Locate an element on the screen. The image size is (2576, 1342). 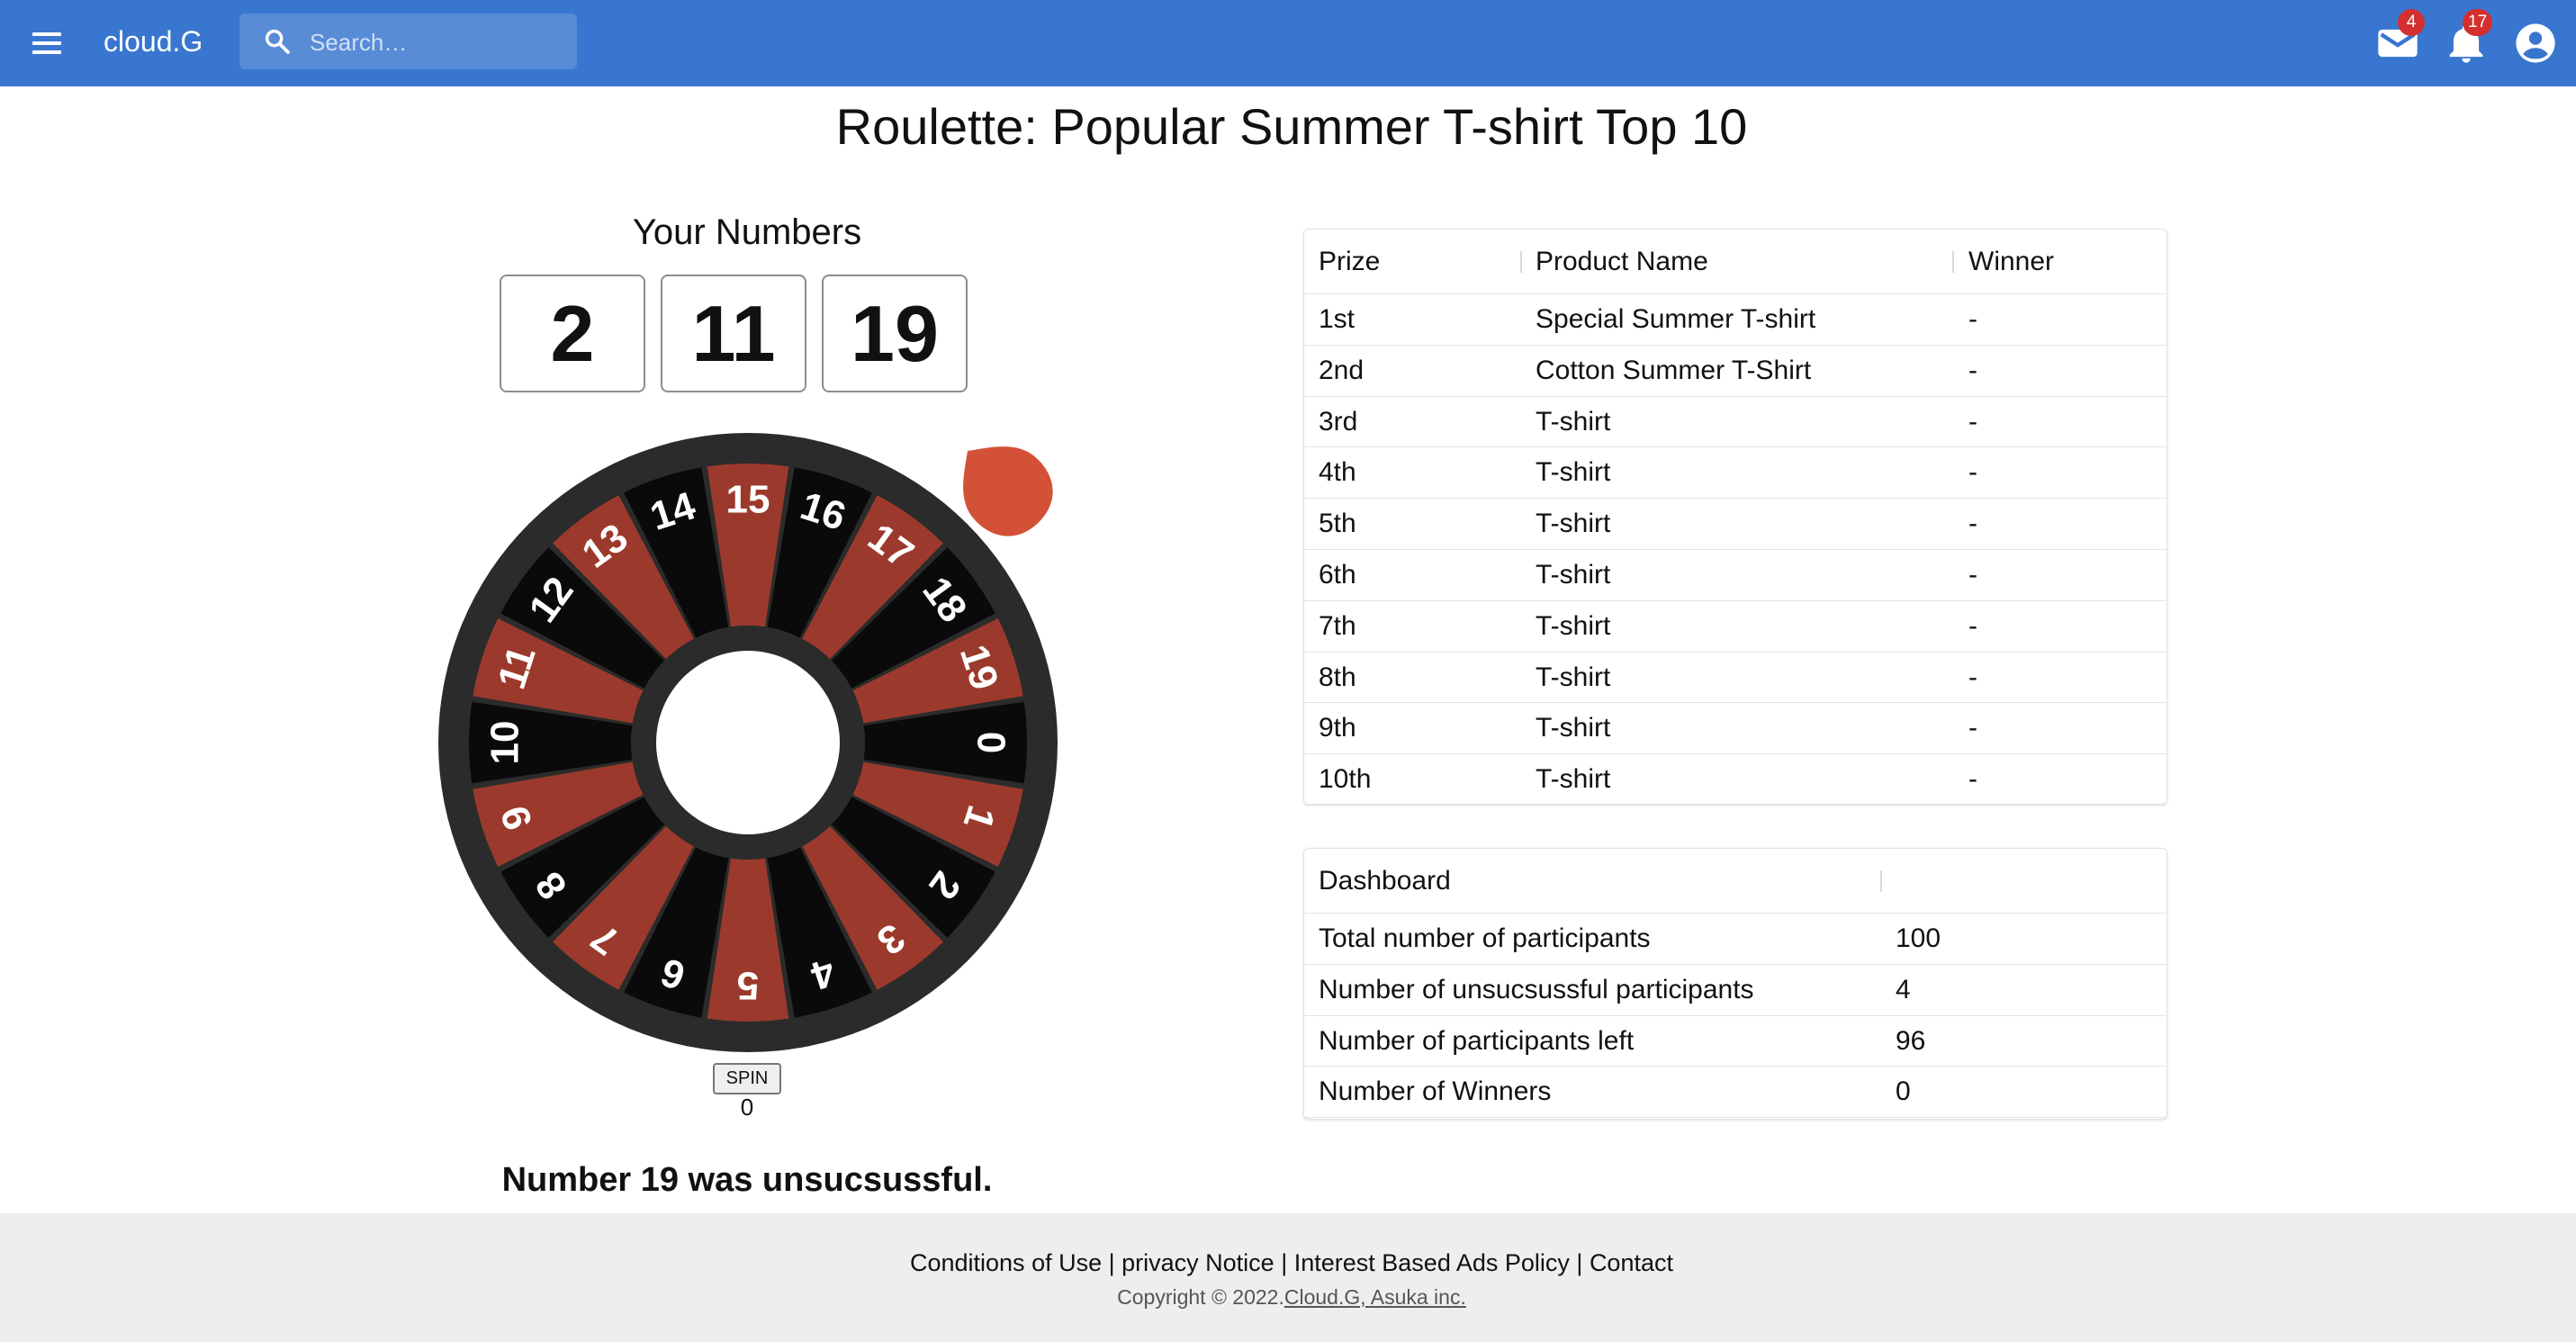
search-box is located at coordinates (408, 43).